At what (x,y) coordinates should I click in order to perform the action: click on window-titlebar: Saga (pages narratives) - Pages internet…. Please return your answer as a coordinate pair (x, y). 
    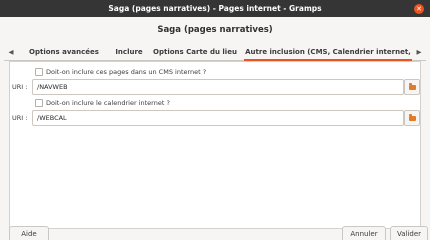
    Looking at the image, I should click on (215, 8).